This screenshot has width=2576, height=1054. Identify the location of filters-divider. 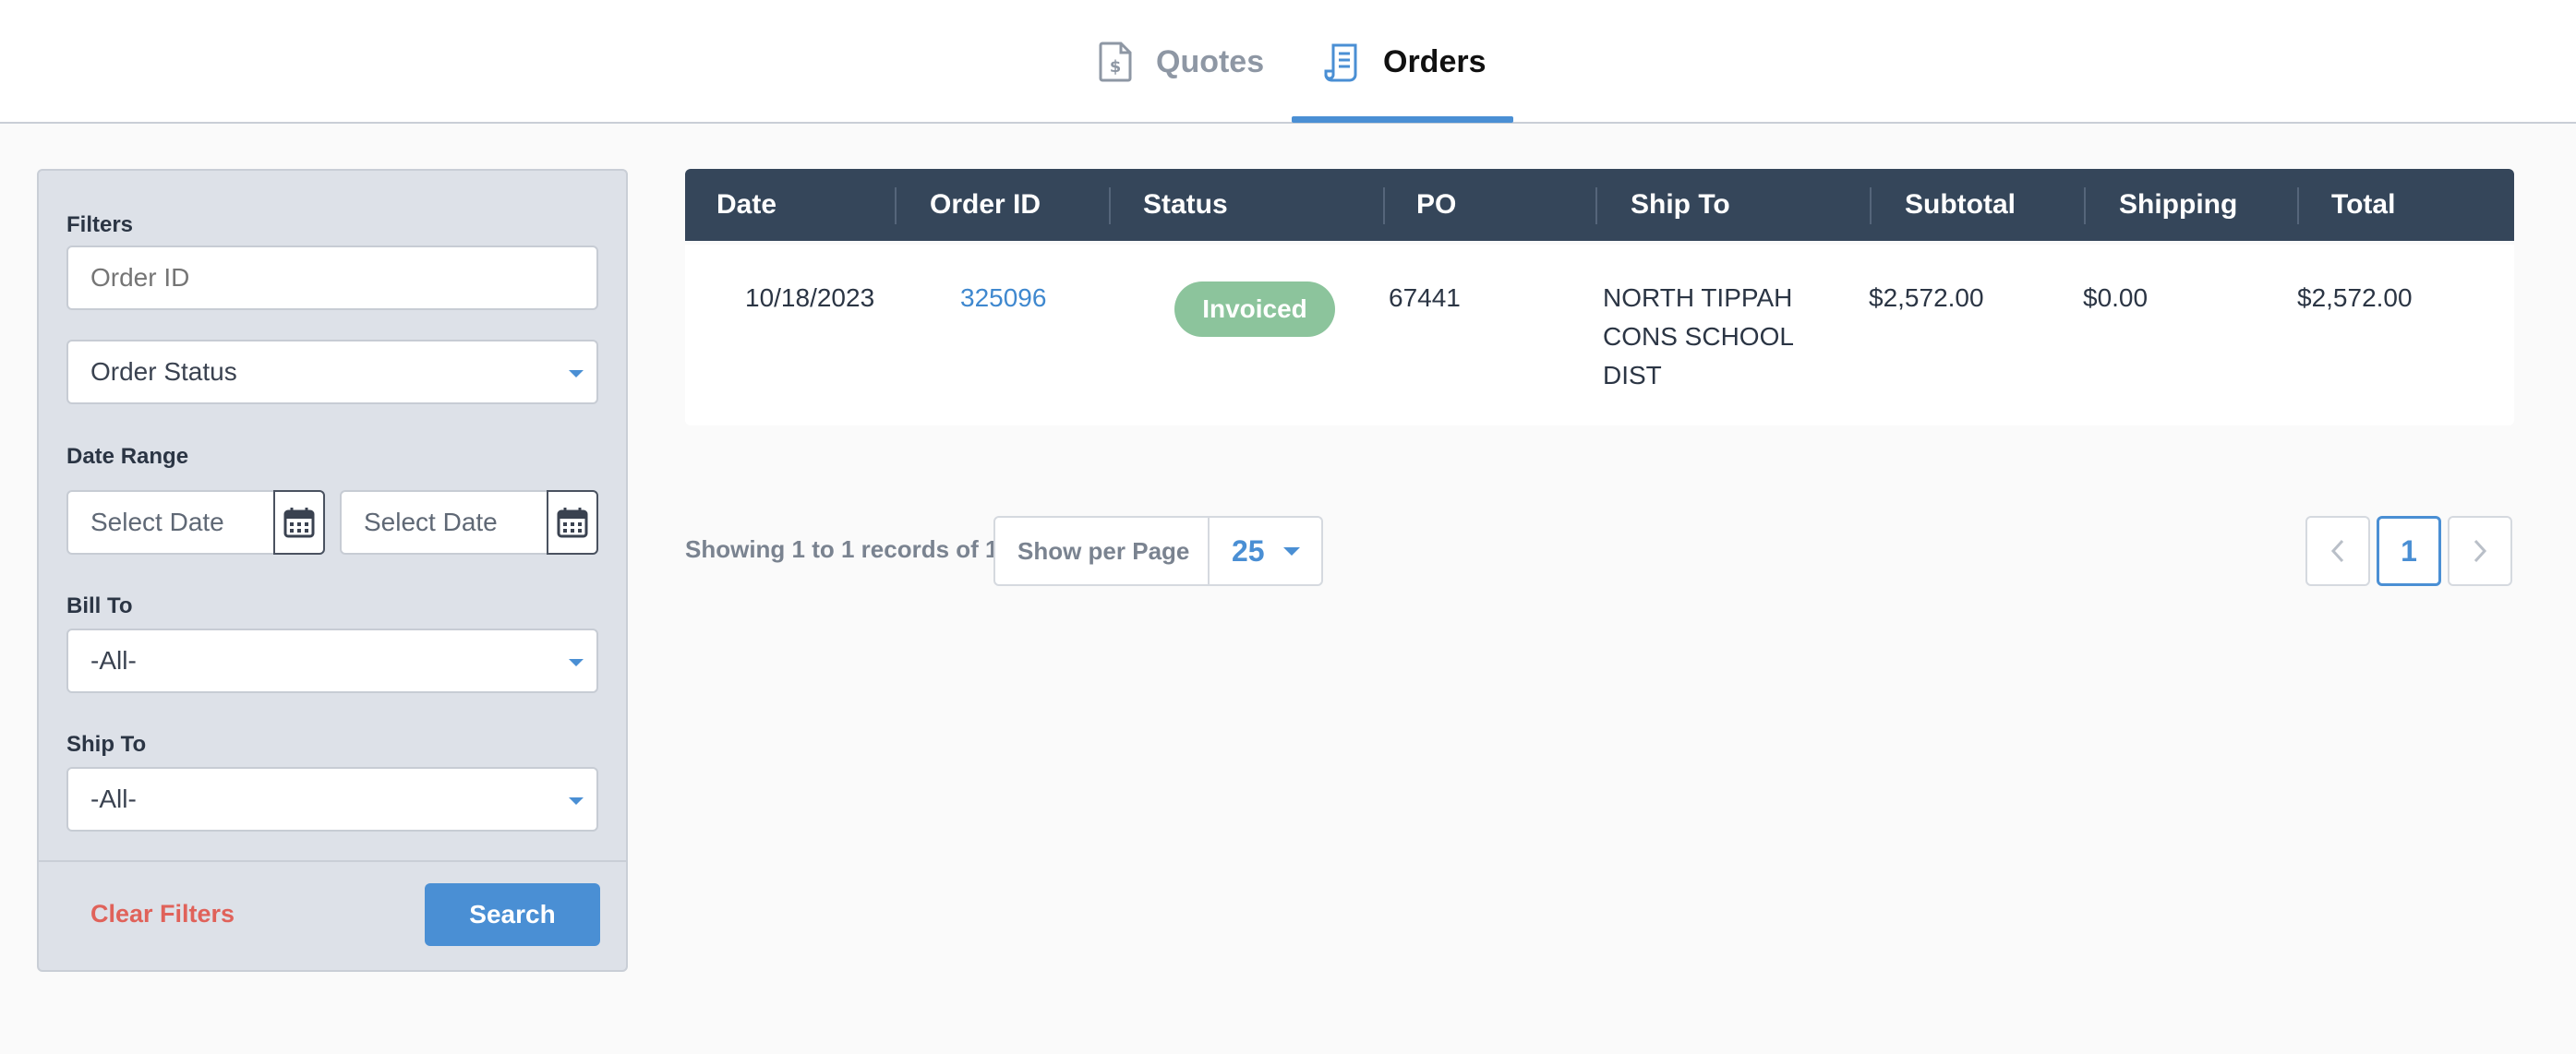
(332, 861).